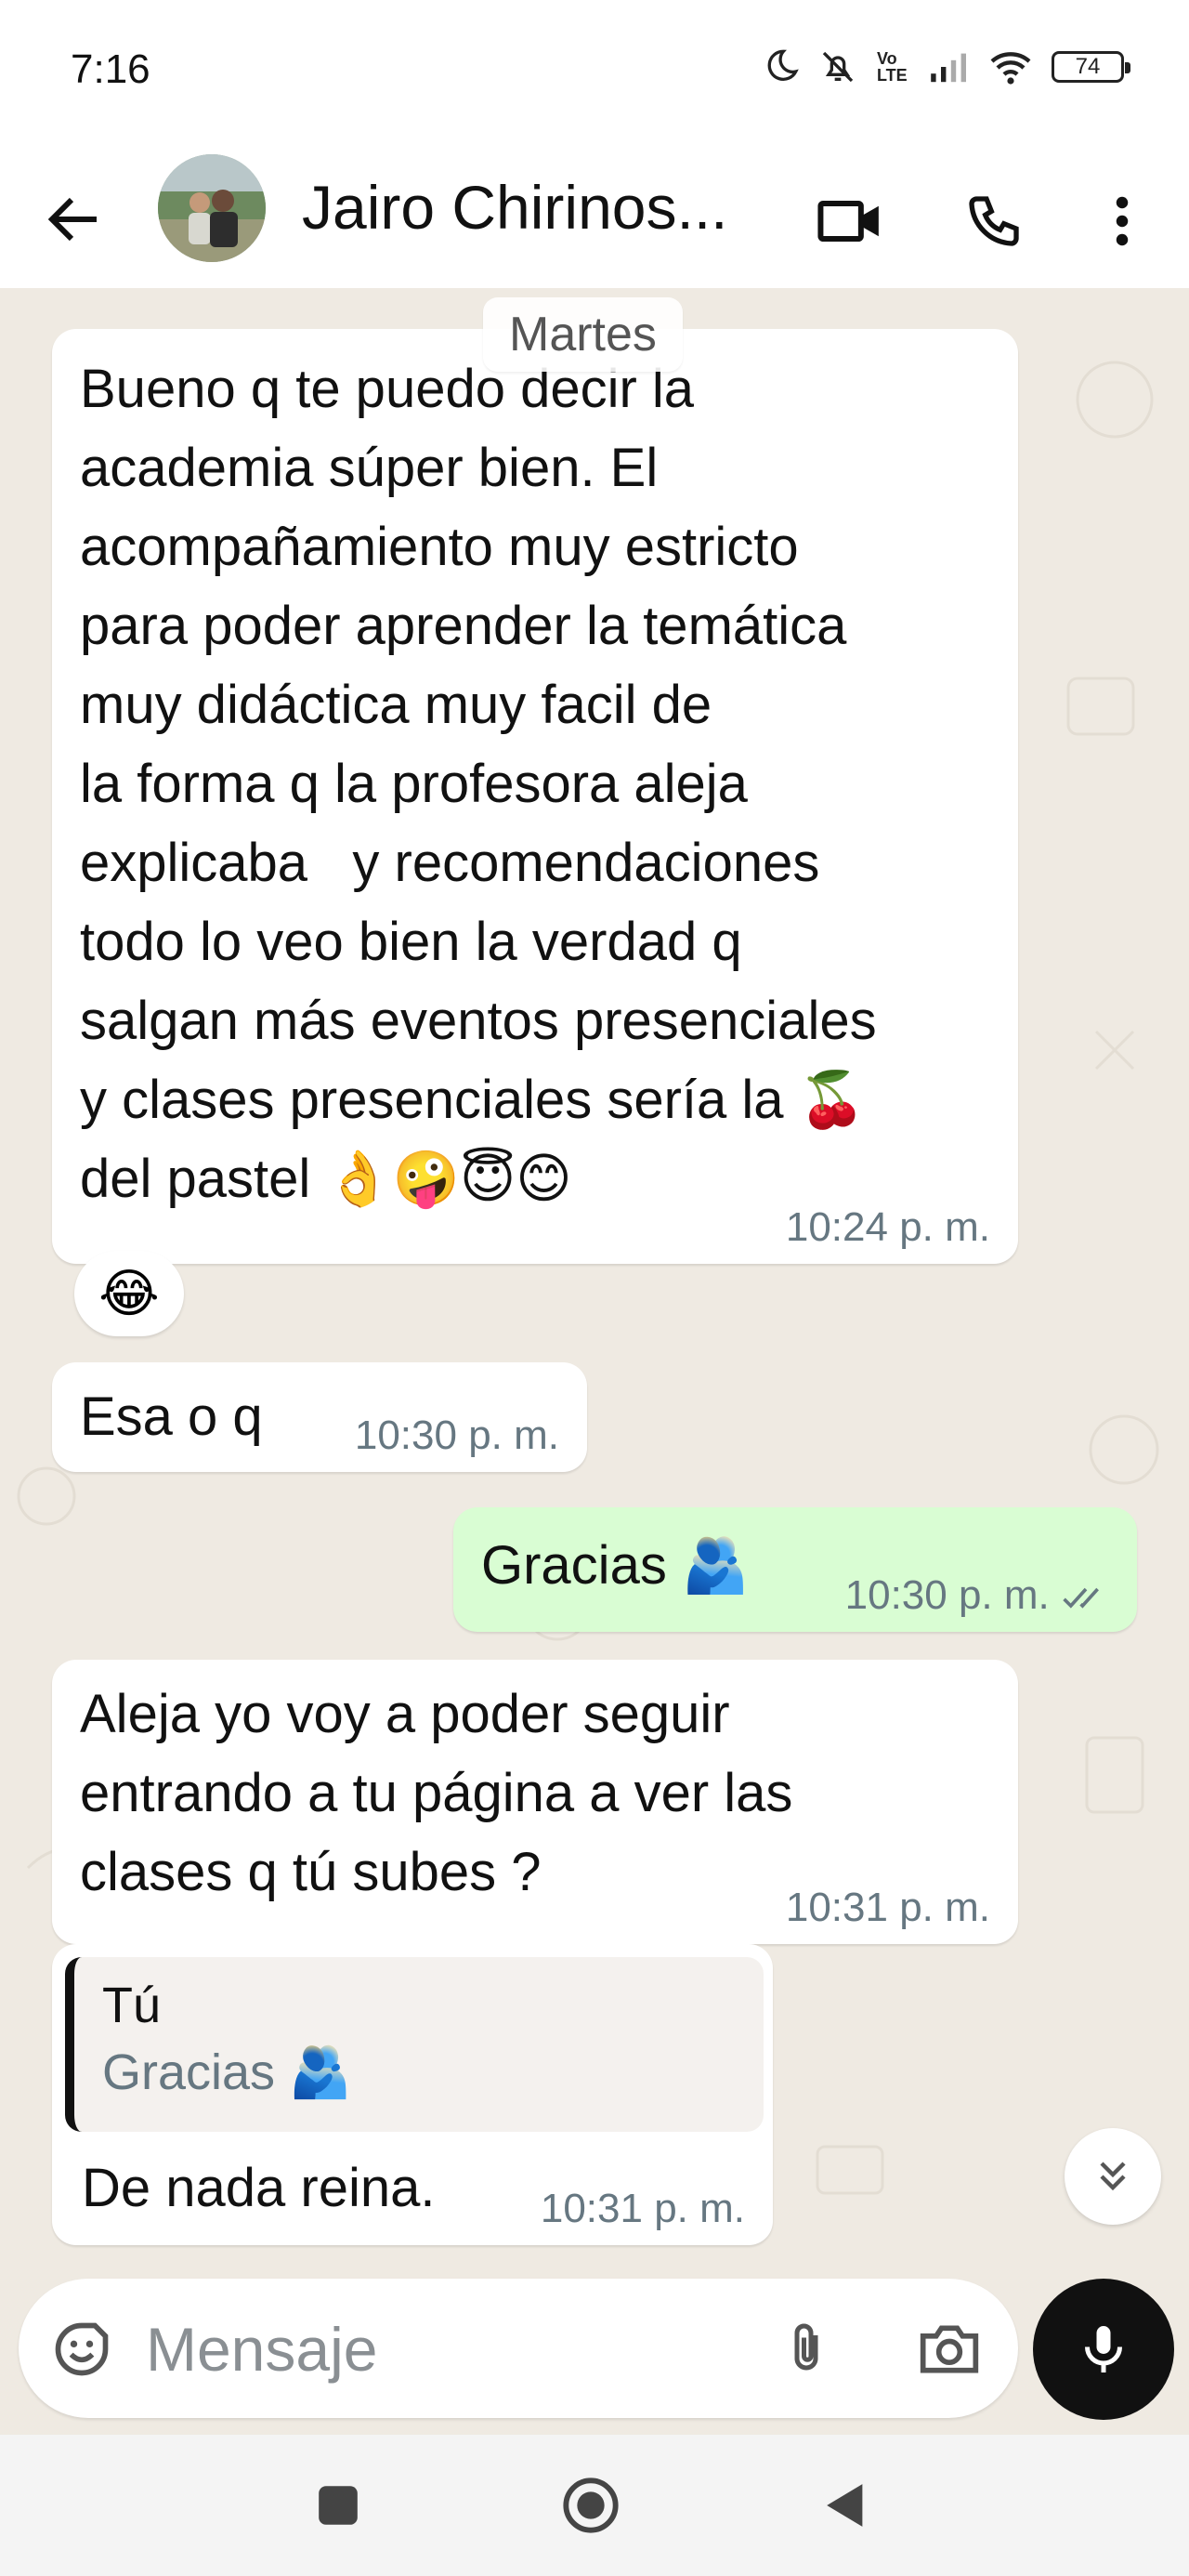 The width and height of the screenshot is (1189, 2576). I want to click on microphone-button, so click(1103, 2349).